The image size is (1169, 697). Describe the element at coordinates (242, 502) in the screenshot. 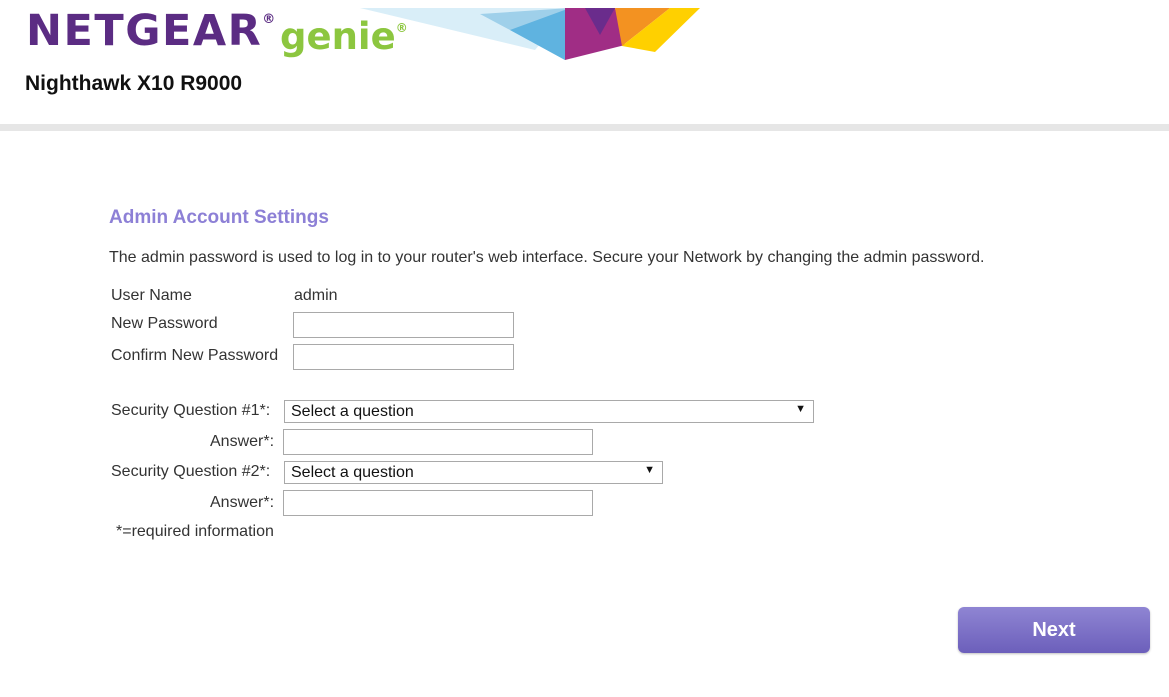

I see `answer-2-label: Answer*:` at that location.